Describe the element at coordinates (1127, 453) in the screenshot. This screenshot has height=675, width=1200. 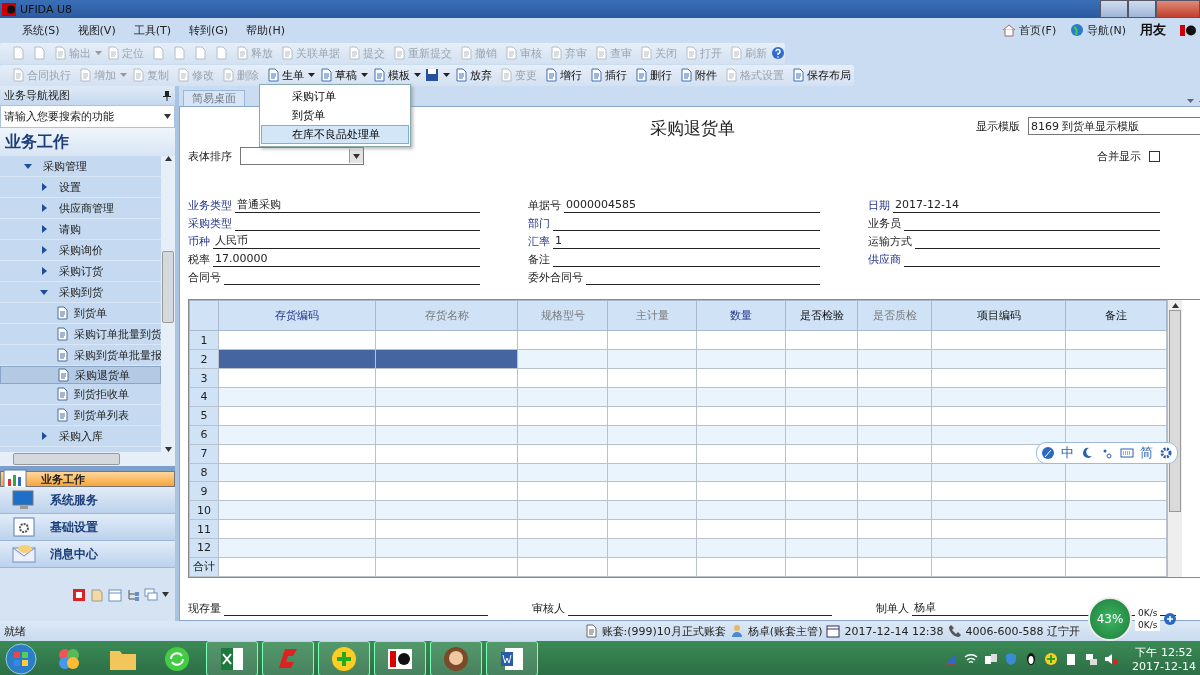
I see `keyboard-icon` at that location.